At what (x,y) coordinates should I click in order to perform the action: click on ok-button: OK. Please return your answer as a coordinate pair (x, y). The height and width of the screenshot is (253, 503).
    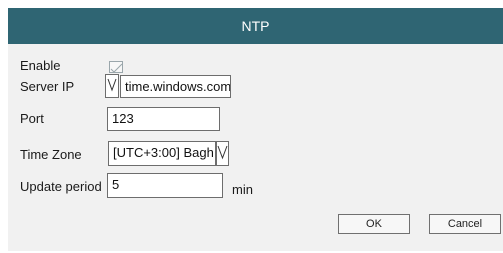
    Looking at the image, I should click on (374, 224).